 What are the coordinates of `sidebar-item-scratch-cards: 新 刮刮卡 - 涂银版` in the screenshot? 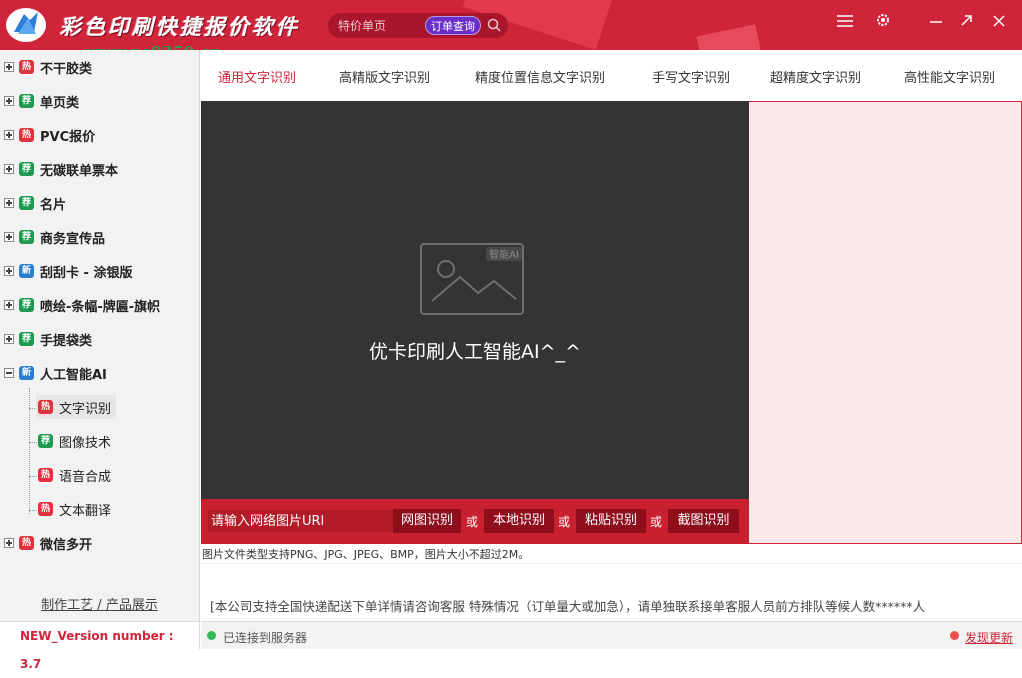 It's located at (66, 271).